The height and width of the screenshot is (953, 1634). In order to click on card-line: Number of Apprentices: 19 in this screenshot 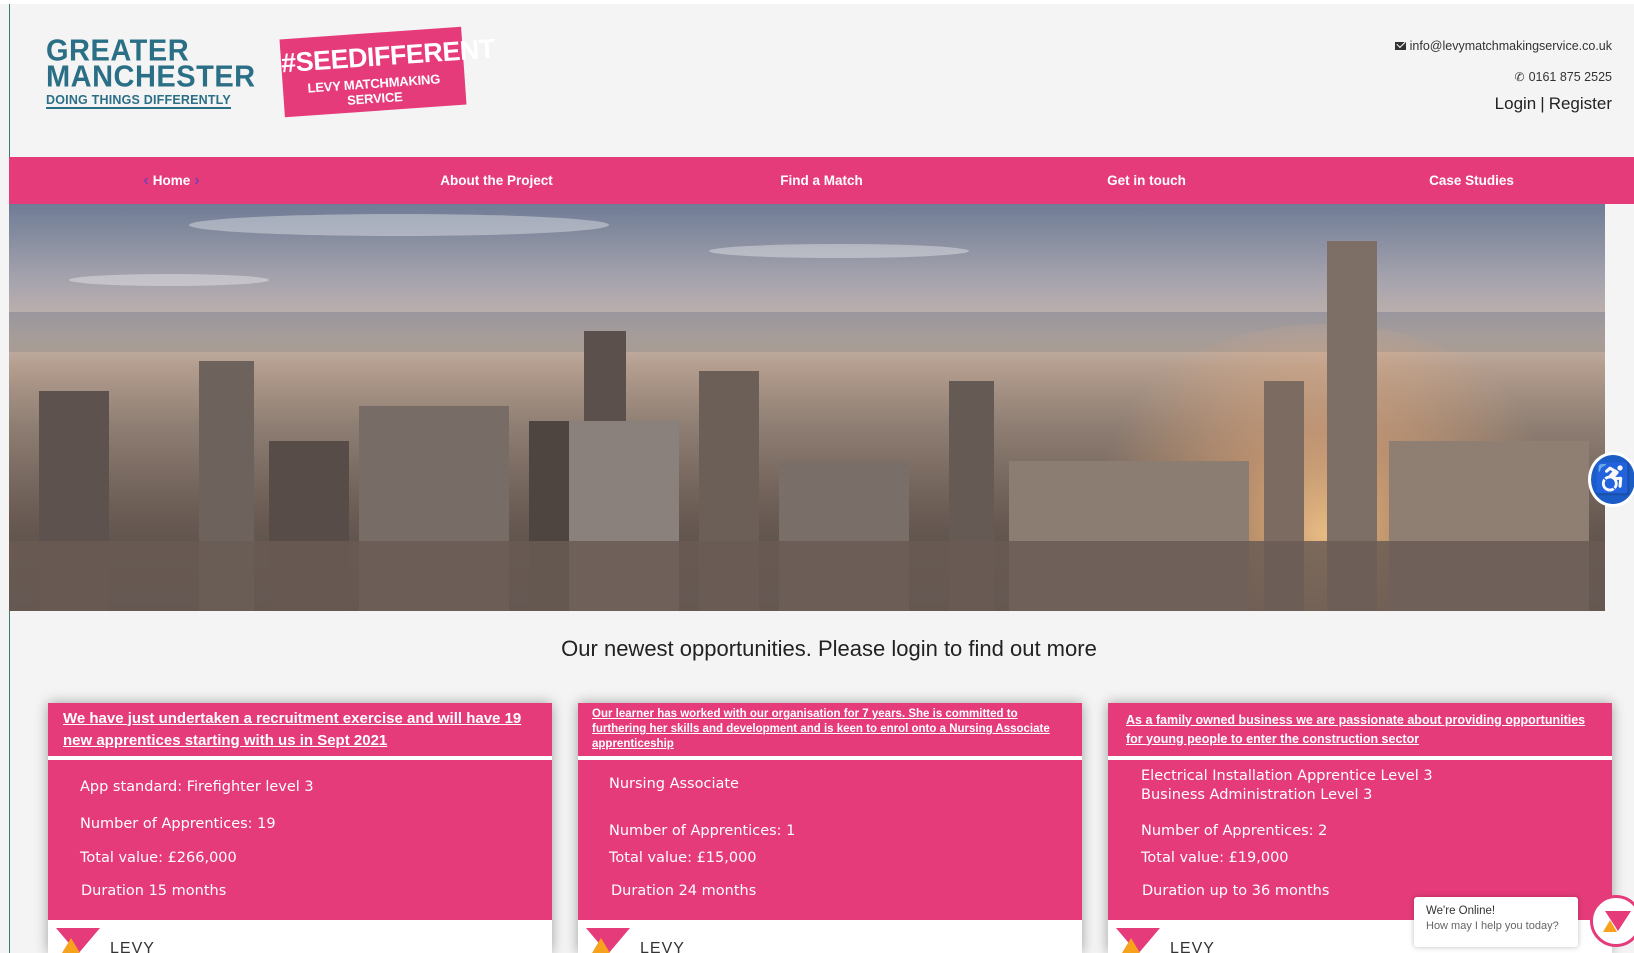, I will do `click(178, 824)`.